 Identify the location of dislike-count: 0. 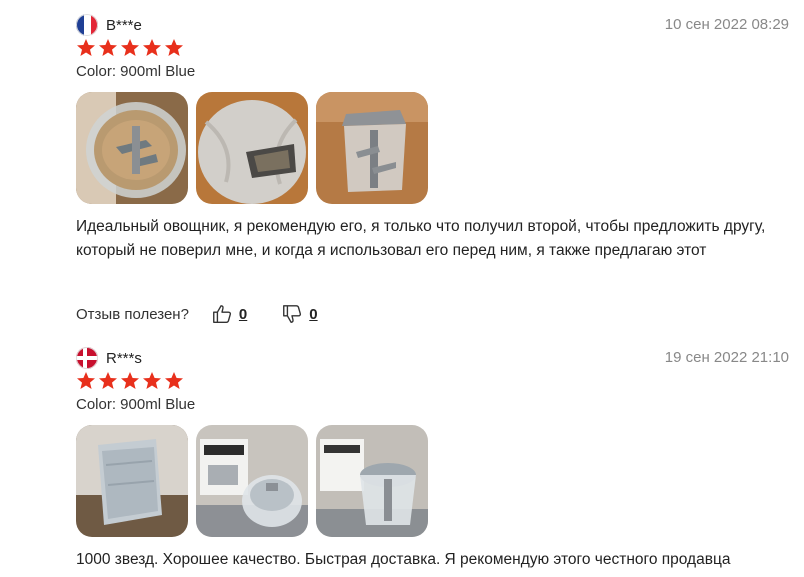
(313, 314).